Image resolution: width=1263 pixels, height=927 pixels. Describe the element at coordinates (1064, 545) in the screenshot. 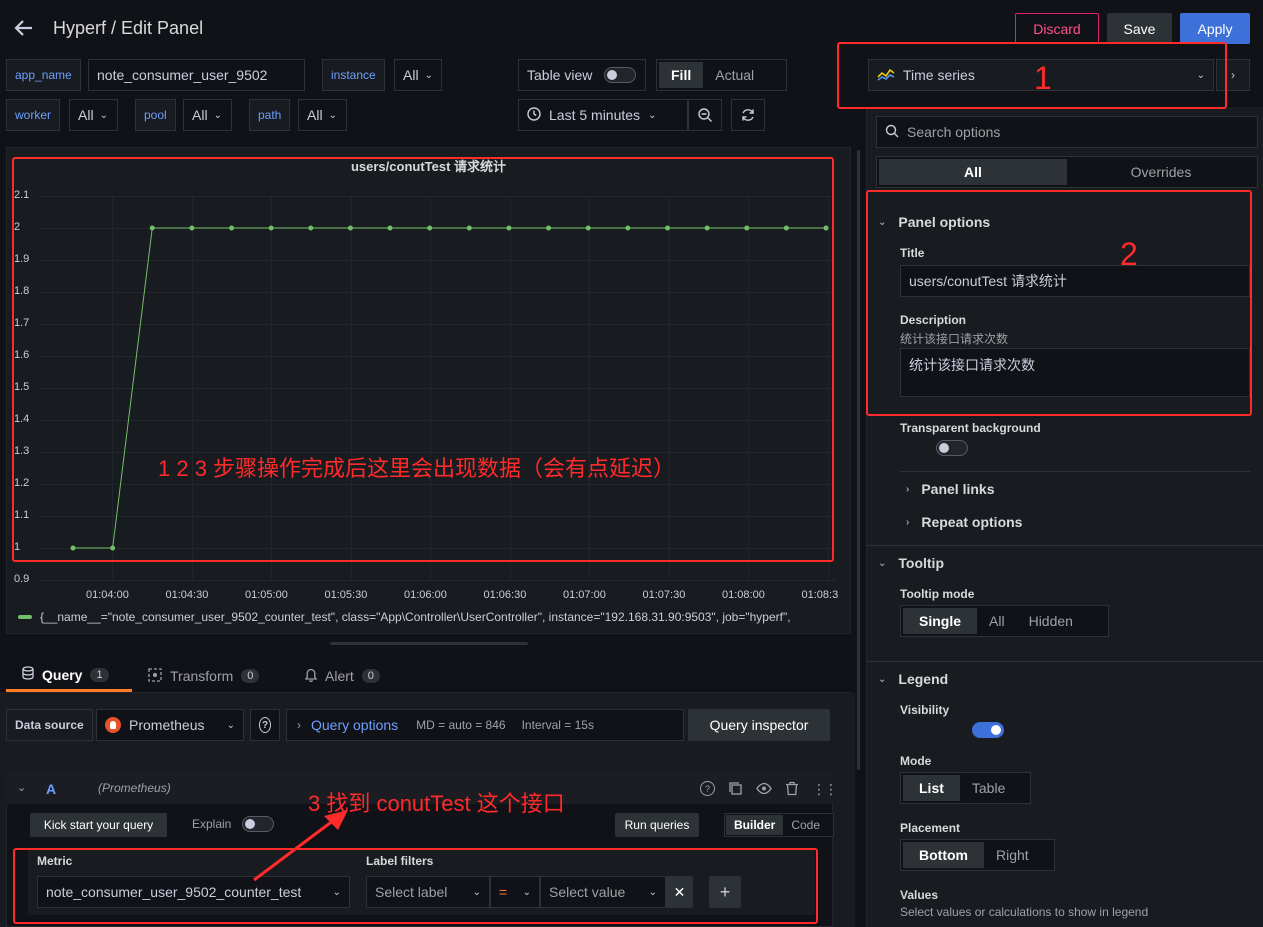

I see `divider` at that location.